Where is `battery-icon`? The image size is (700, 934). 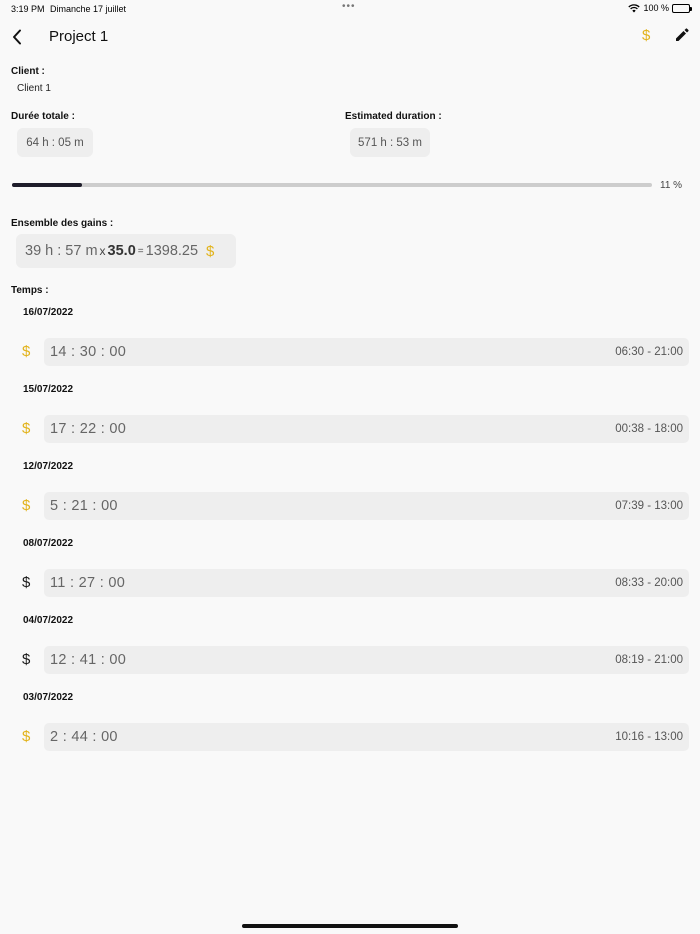
battery-icon is located at coordinates (682, 8).